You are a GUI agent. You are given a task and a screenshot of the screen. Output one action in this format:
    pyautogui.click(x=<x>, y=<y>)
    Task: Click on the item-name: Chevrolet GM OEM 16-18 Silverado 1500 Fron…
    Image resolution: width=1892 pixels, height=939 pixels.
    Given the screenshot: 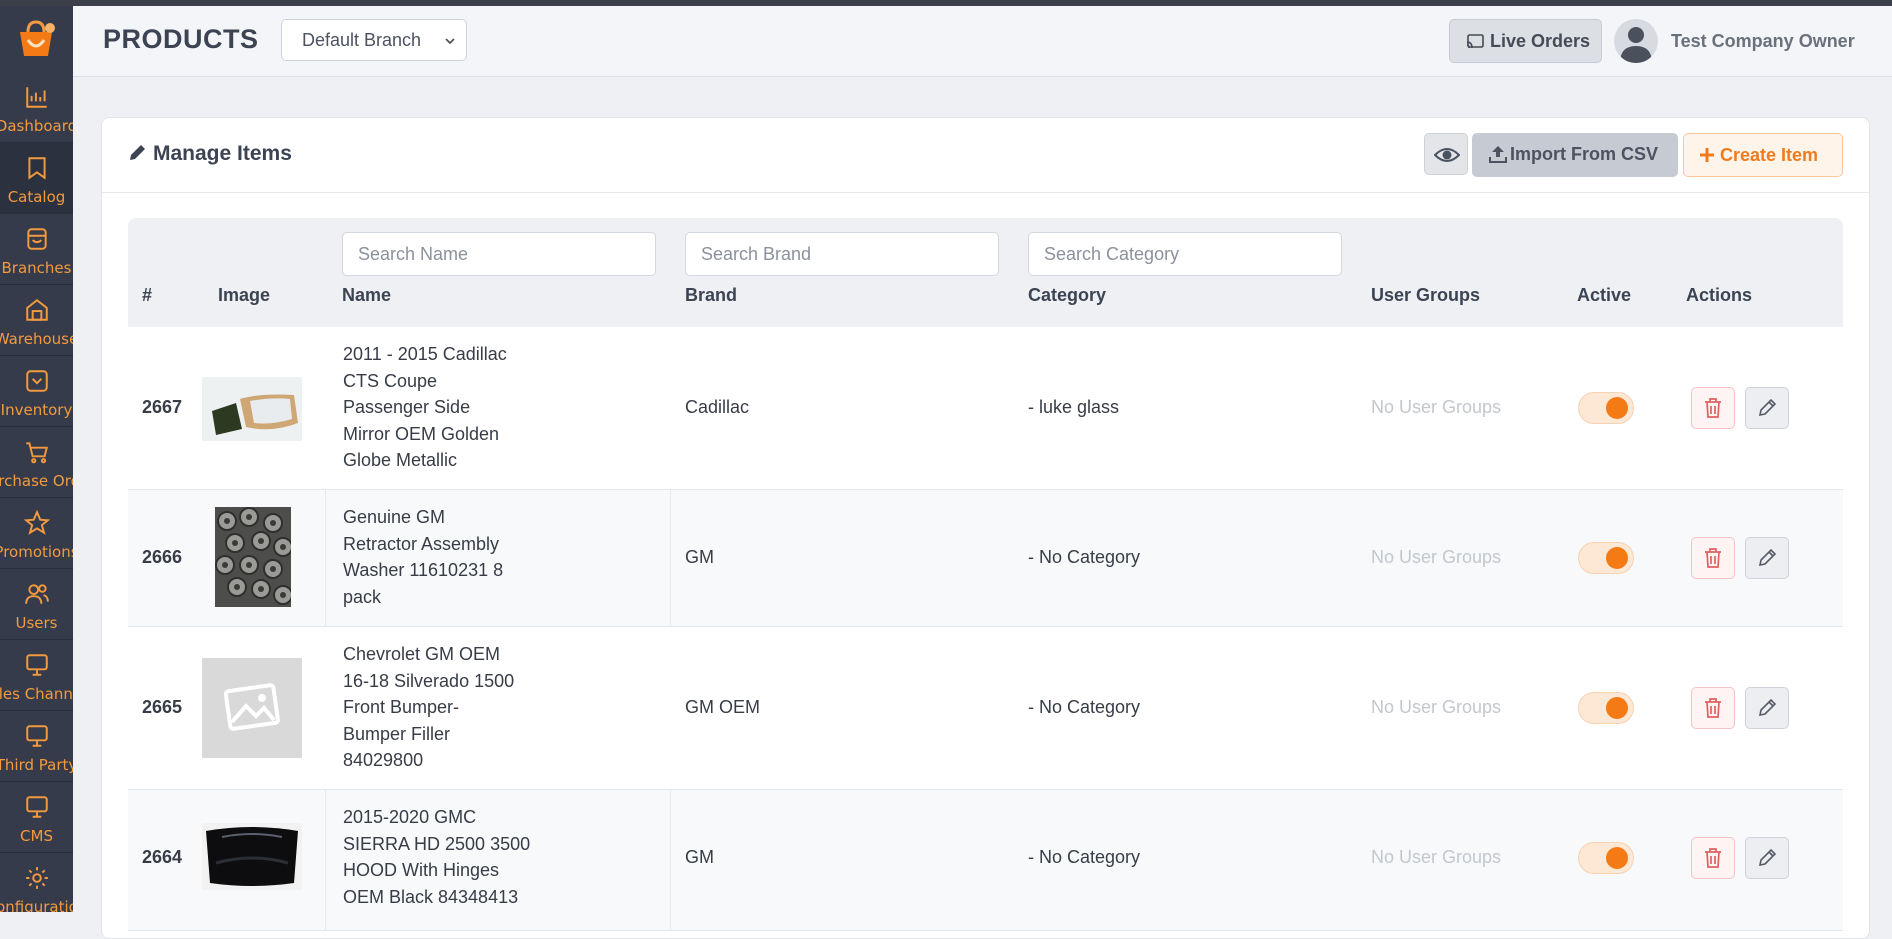 What is the action you would take?
    pyautogui.click(x=429, y=707)
    